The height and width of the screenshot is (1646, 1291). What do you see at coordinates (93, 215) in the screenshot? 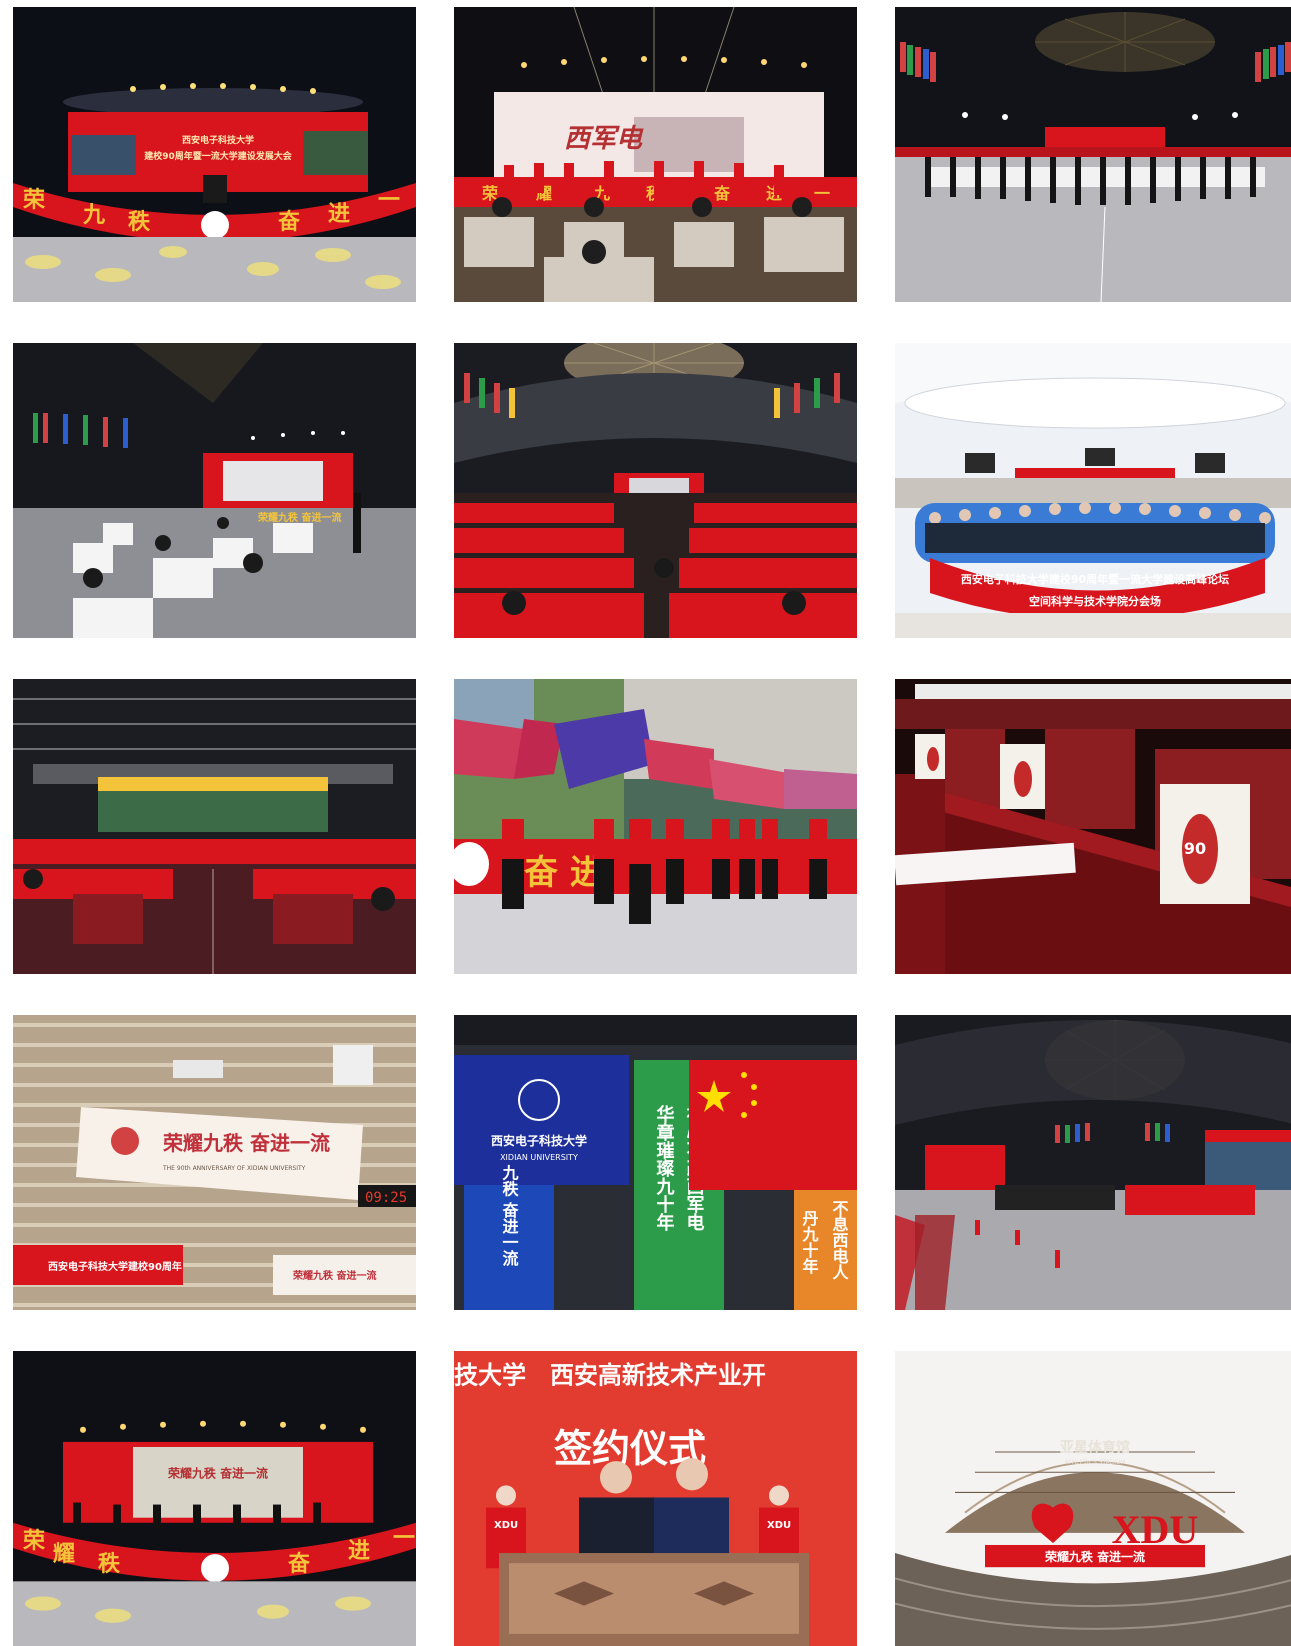
I see `svg-text: 九` at bounding box center [93, 215].